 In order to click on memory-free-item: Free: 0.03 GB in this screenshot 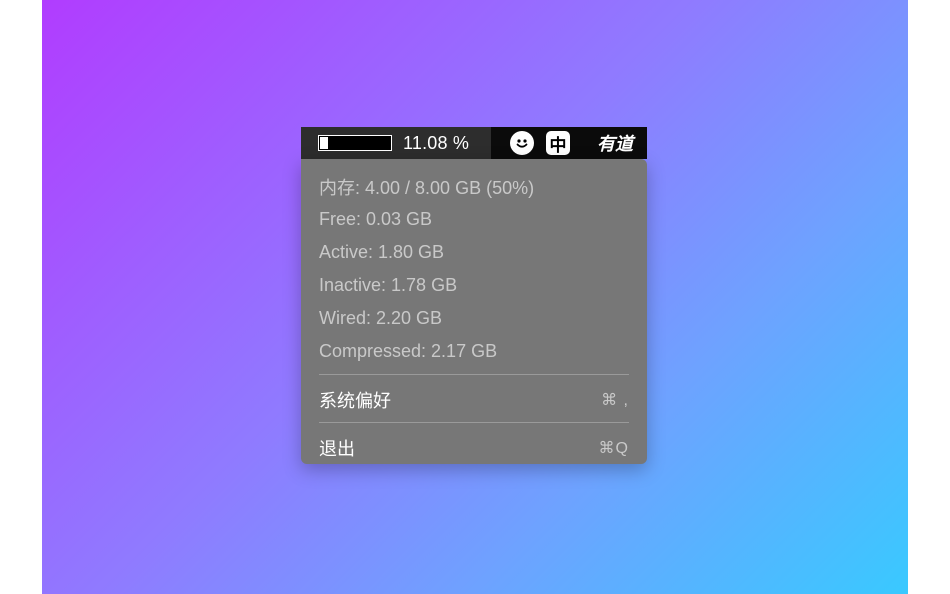, I will do `click(376, 219)`.